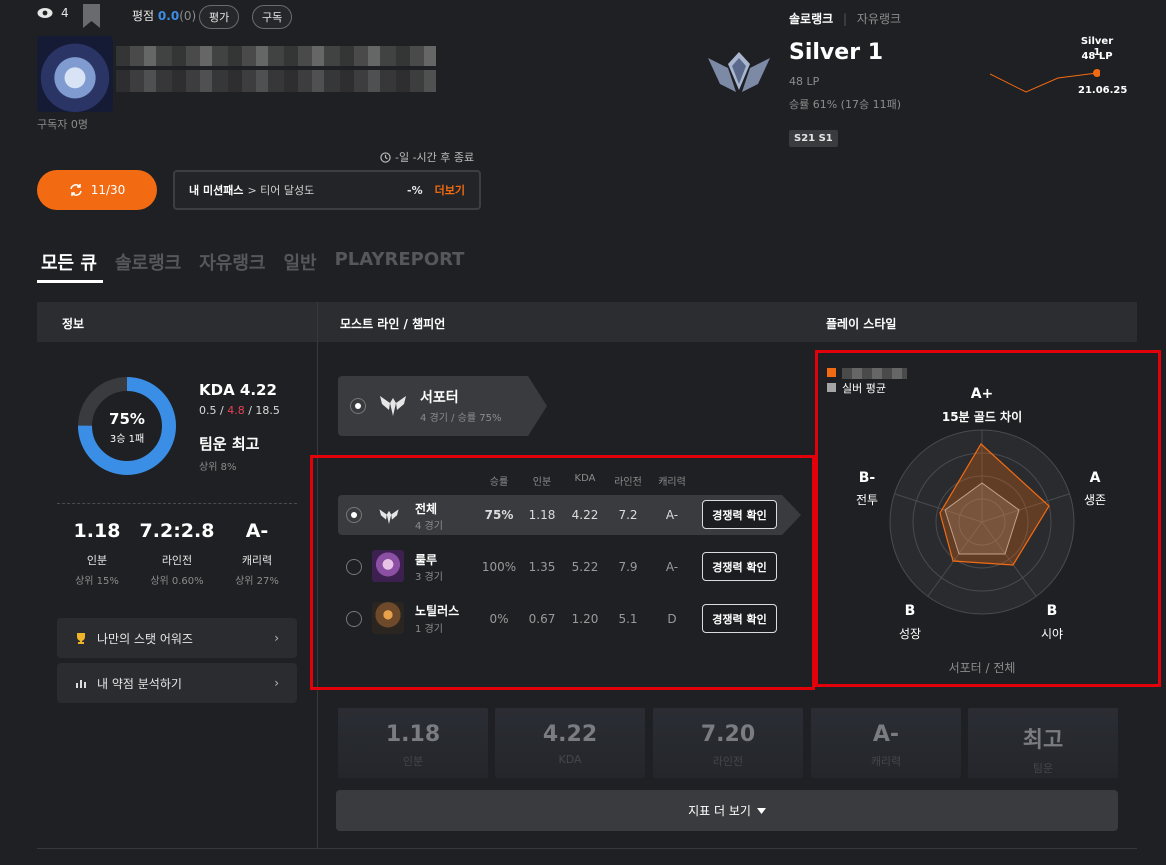 The width and height of the screenshot is (1166, 865). Describe the element at coordinates (1043, 743) in the screenshot. I see `stat-tile: 최고 팀운` at that location.